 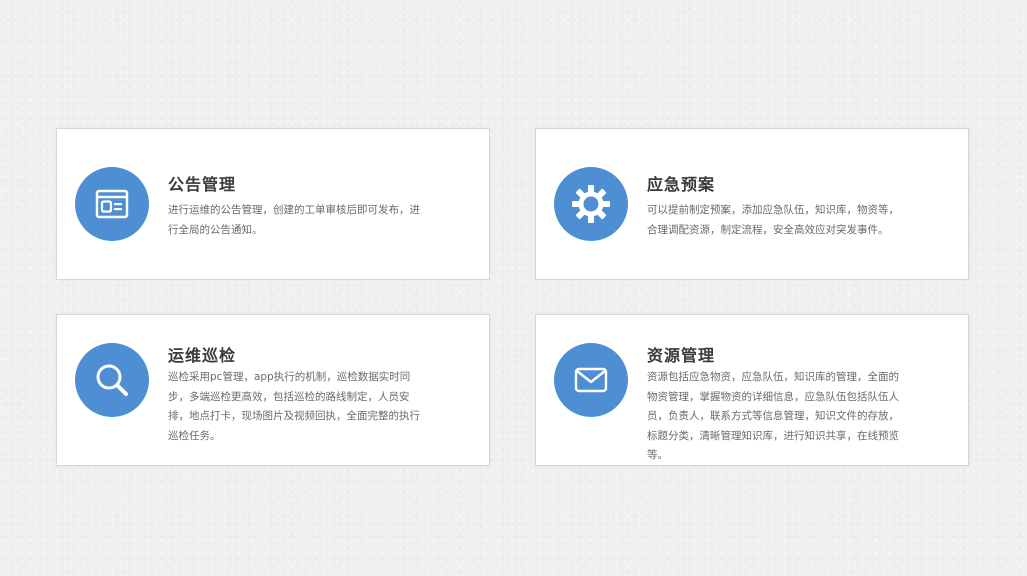 I want to click on gear-icon, so click(x=591, y=204).